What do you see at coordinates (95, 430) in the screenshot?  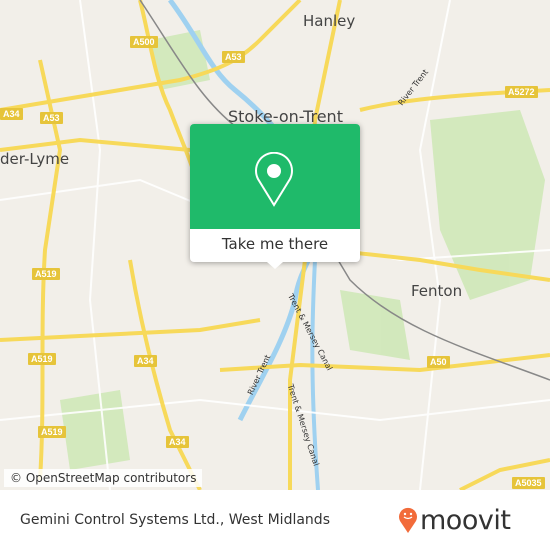 I see `park-area` at bounding box center [95, 430].